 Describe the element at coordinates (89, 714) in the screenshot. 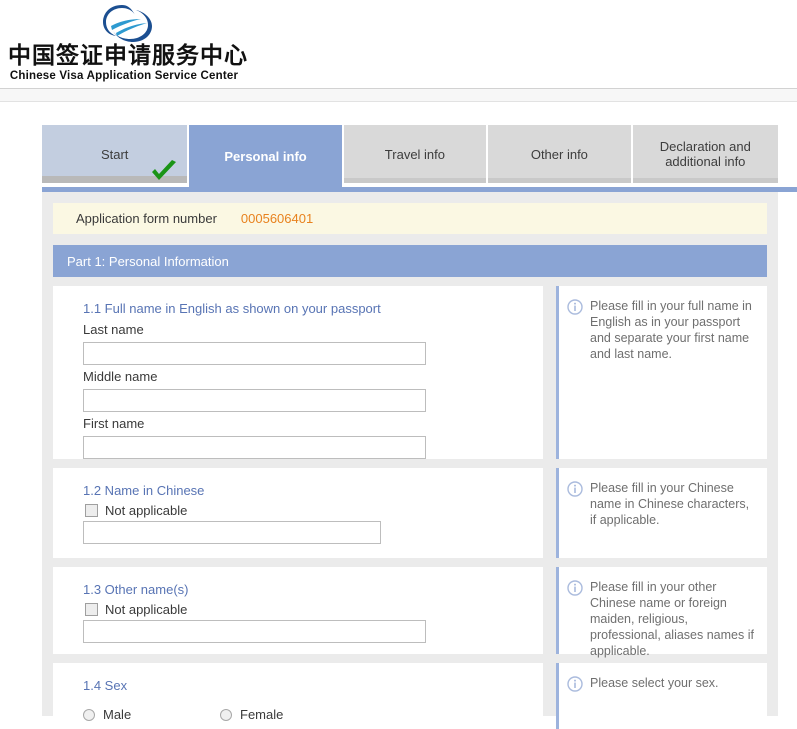

I see `sex-male-radio` at that location.